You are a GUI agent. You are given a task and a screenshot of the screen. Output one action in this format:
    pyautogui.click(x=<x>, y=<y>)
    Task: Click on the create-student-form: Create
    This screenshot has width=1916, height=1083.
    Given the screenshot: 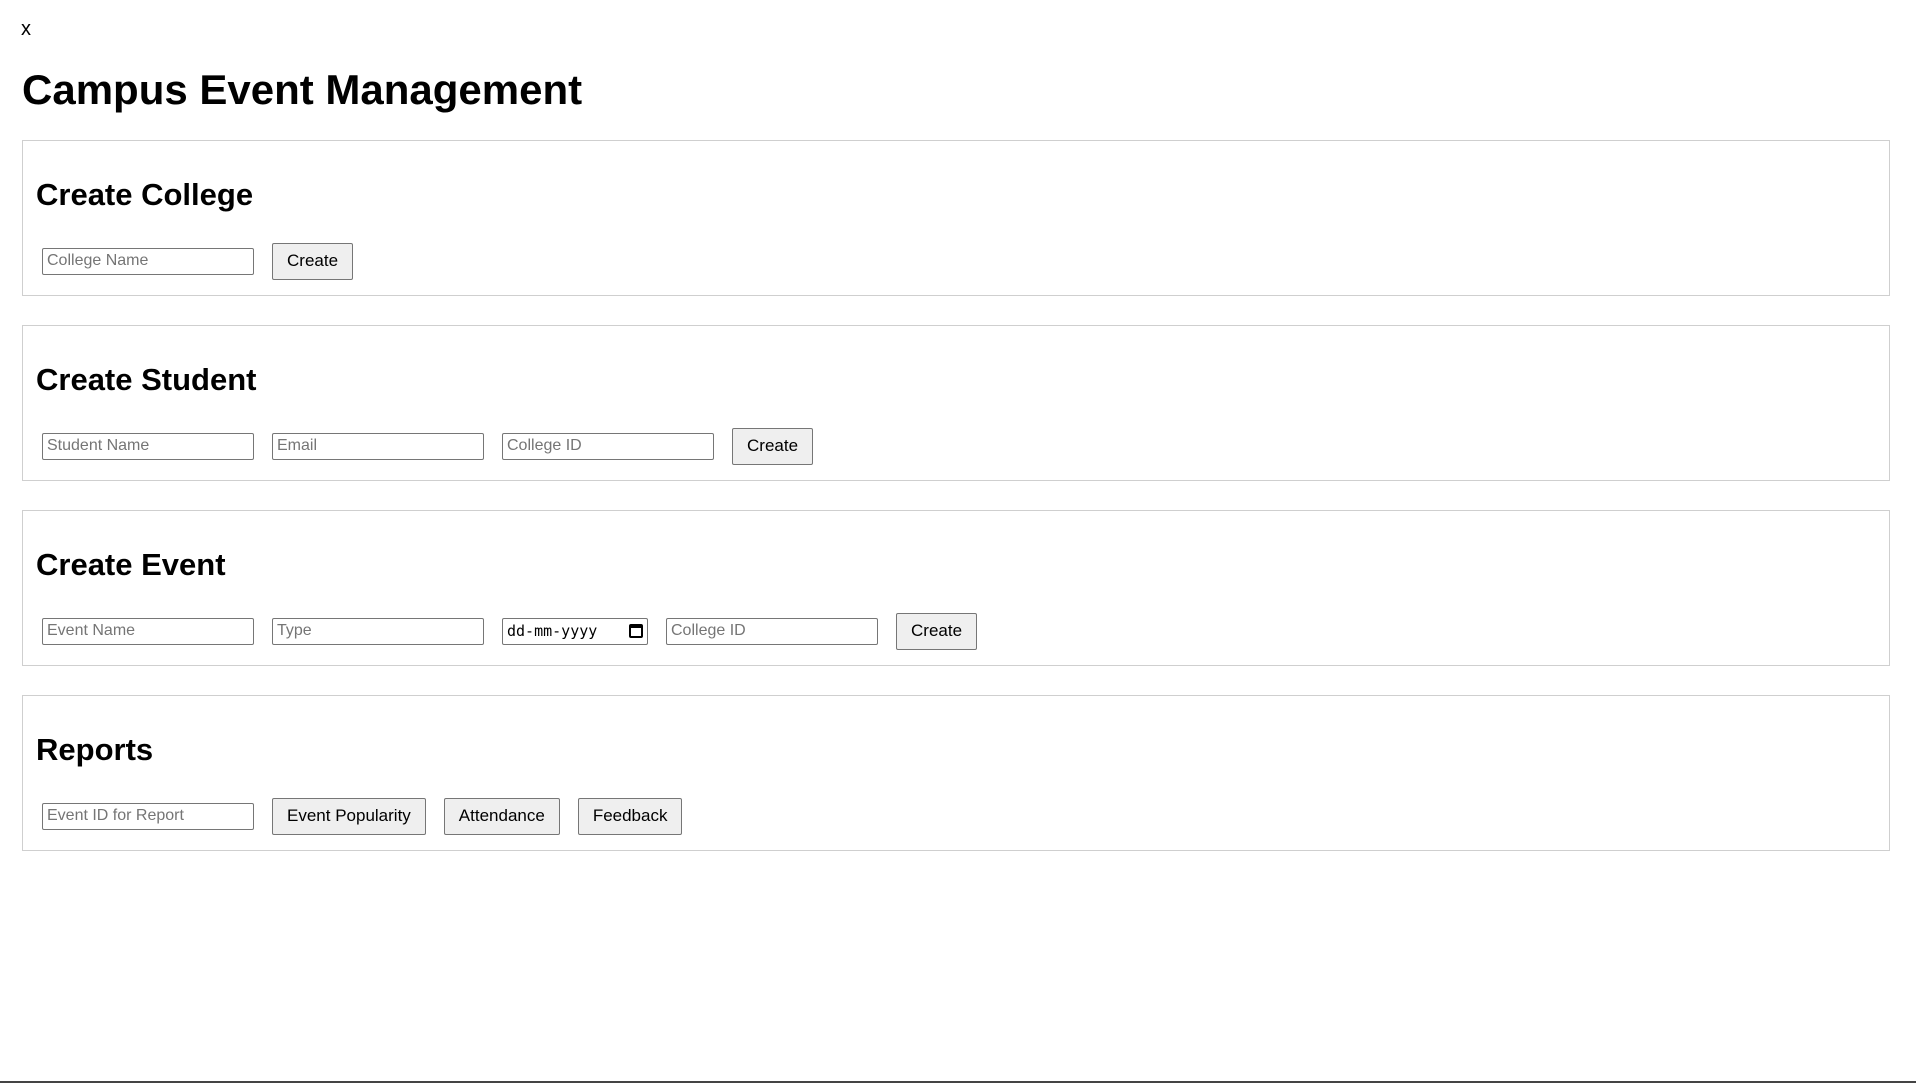 What is the action you would take?
    pyautogui.click(x=436, y=446)
    